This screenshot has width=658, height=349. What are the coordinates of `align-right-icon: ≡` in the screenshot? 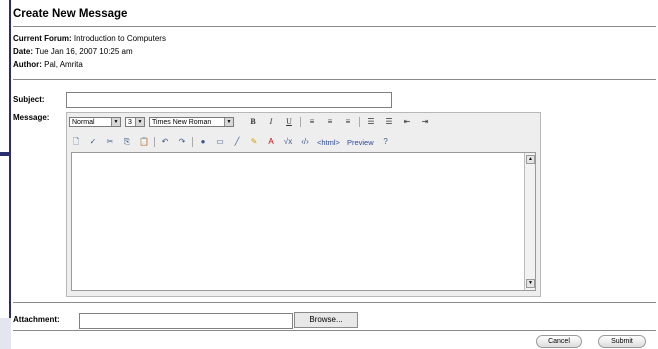 It's located at (348, 122).